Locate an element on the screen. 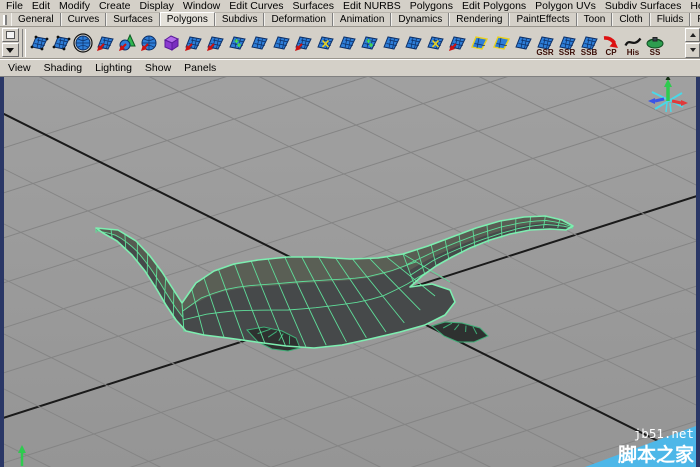 This screenshot has height=467, width=700. menu-item-surfaces: Surfaces is located at coordinates (313, 6).